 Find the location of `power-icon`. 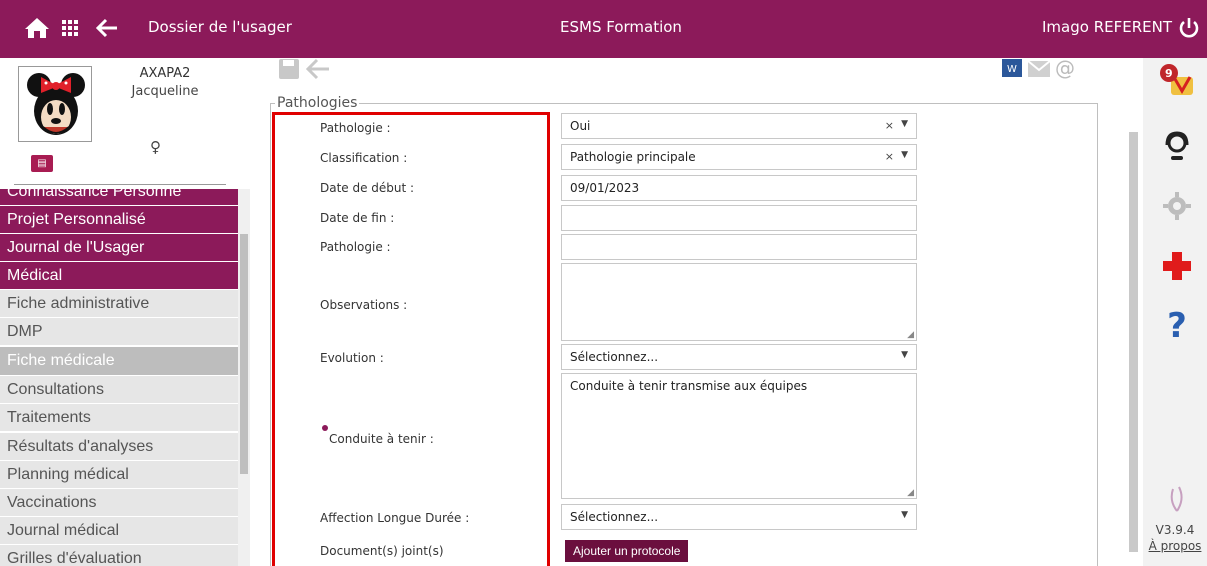

power-icon is located at coordinates (1189, 28).